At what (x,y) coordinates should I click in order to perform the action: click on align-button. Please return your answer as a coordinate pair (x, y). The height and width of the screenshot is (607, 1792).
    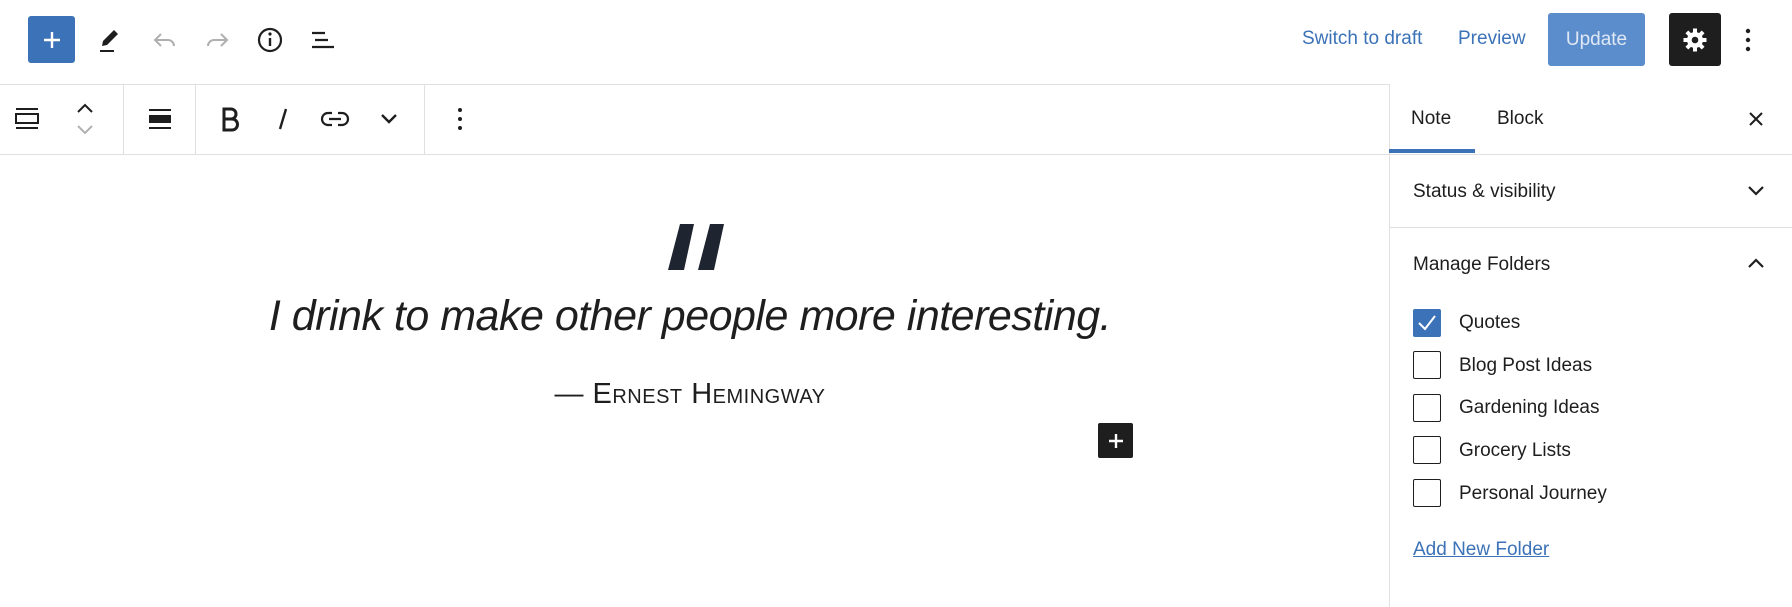
    Looking at the image, I should click on (160, 119).